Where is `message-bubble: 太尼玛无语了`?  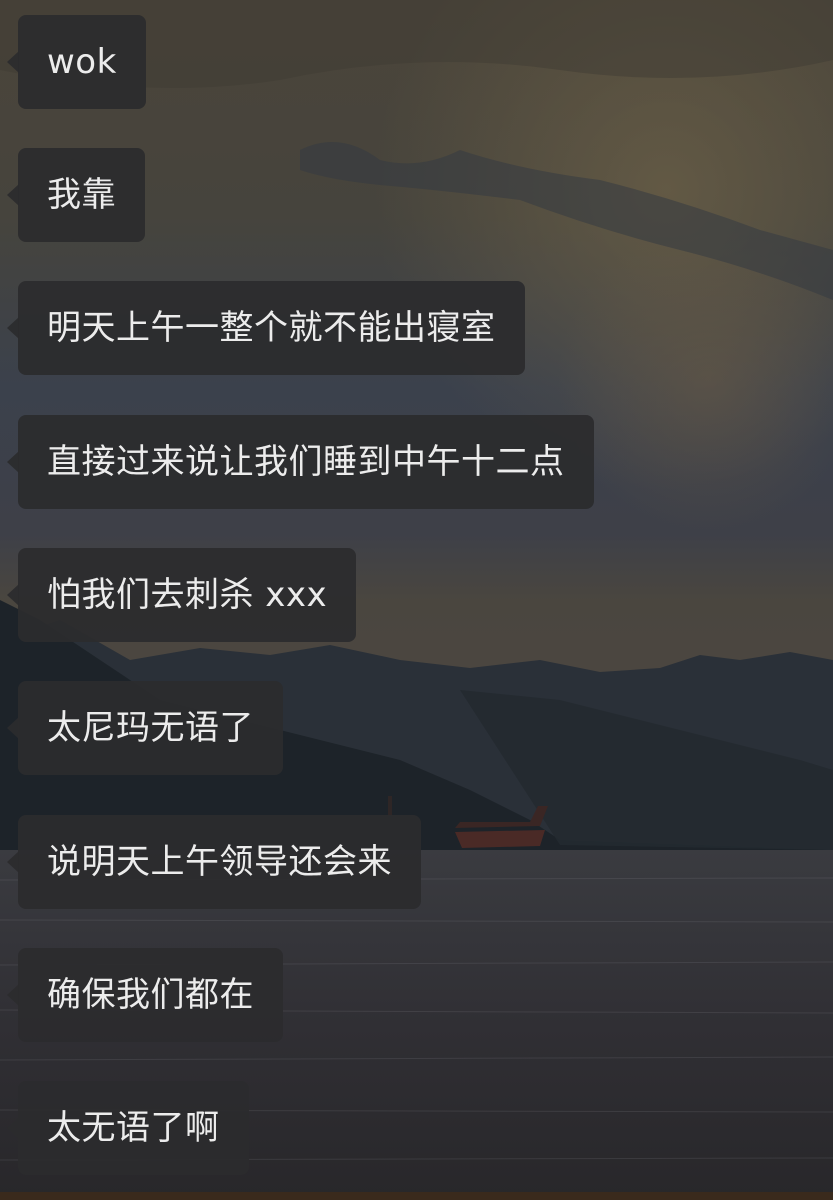
message-bubble: 太尼玛无语了 is located at coordinates (150, 728).